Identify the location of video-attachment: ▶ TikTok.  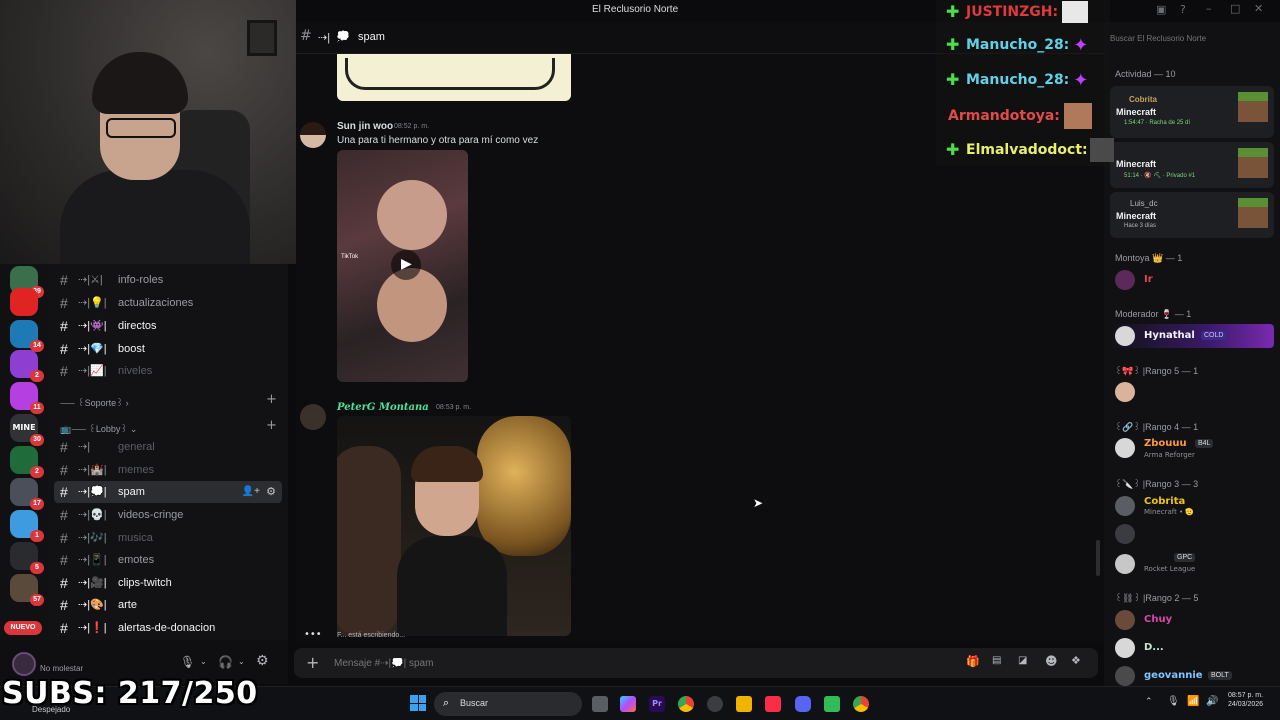
(402, 266).